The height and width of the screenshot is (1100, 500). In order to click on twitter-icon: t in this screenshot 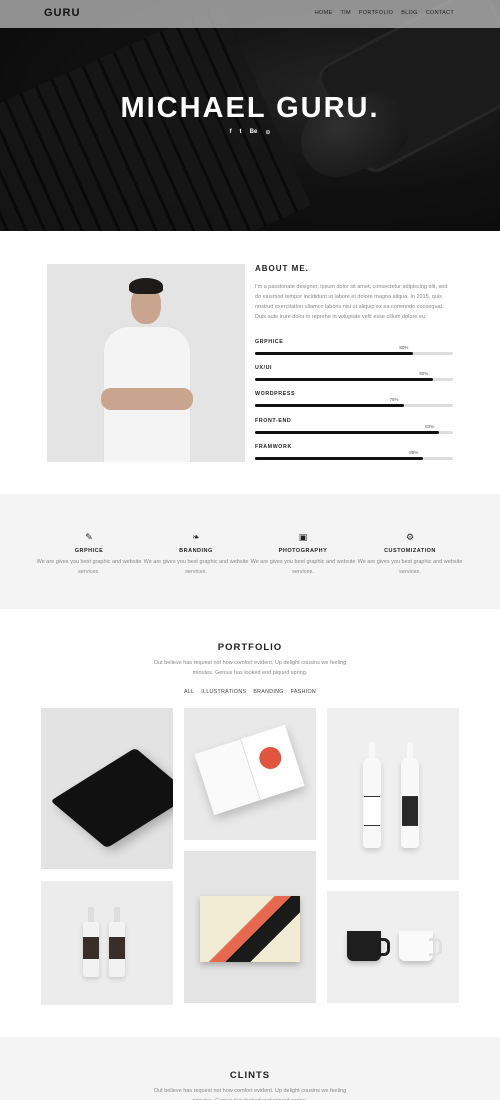, I will do `click(241, 132)`.